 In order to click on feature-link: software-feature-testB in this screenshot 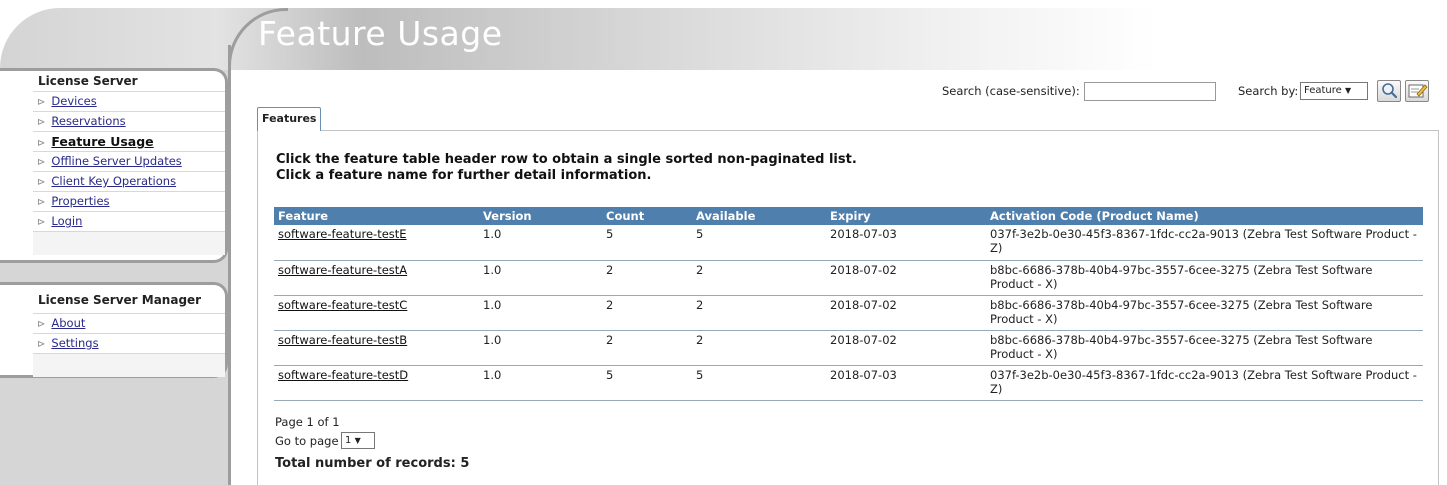, I will do `click(342, 340)`.